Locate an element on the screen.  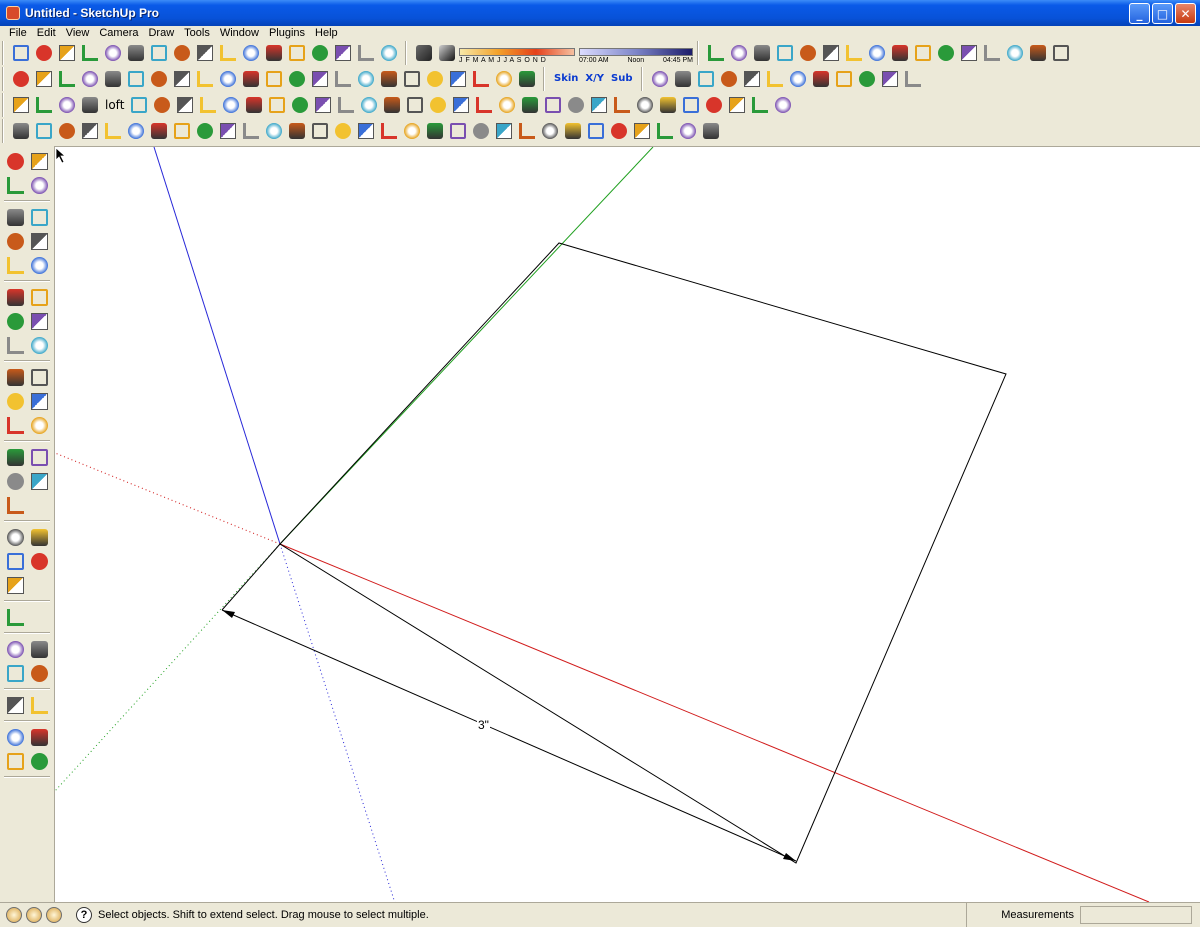
google-earth-button is located at coordinates (15, 673).